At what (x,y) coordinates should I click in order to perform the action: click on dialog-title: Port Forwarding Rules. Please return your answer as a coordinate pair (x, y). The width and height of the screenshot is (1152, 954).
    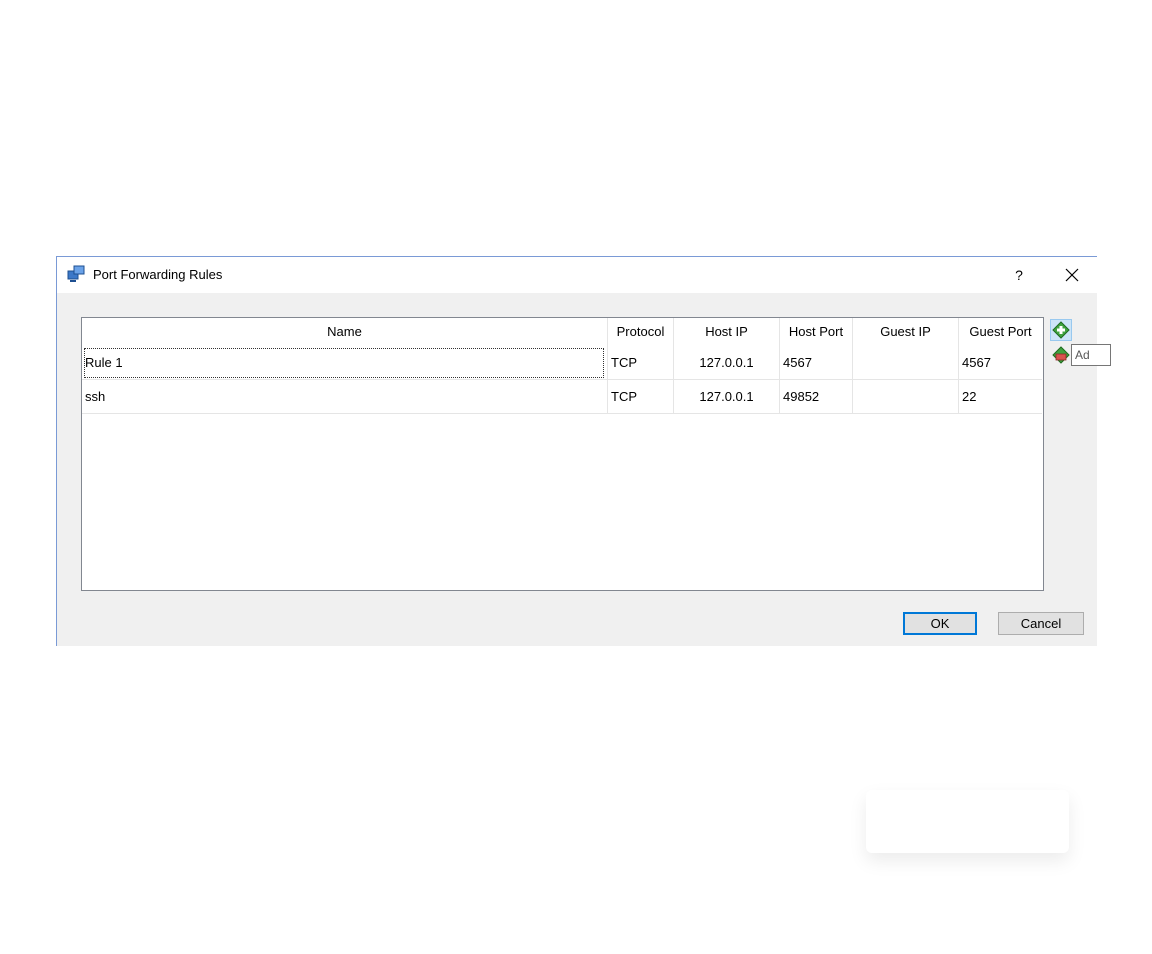
    Looking at the image, I should click on (158, 274).